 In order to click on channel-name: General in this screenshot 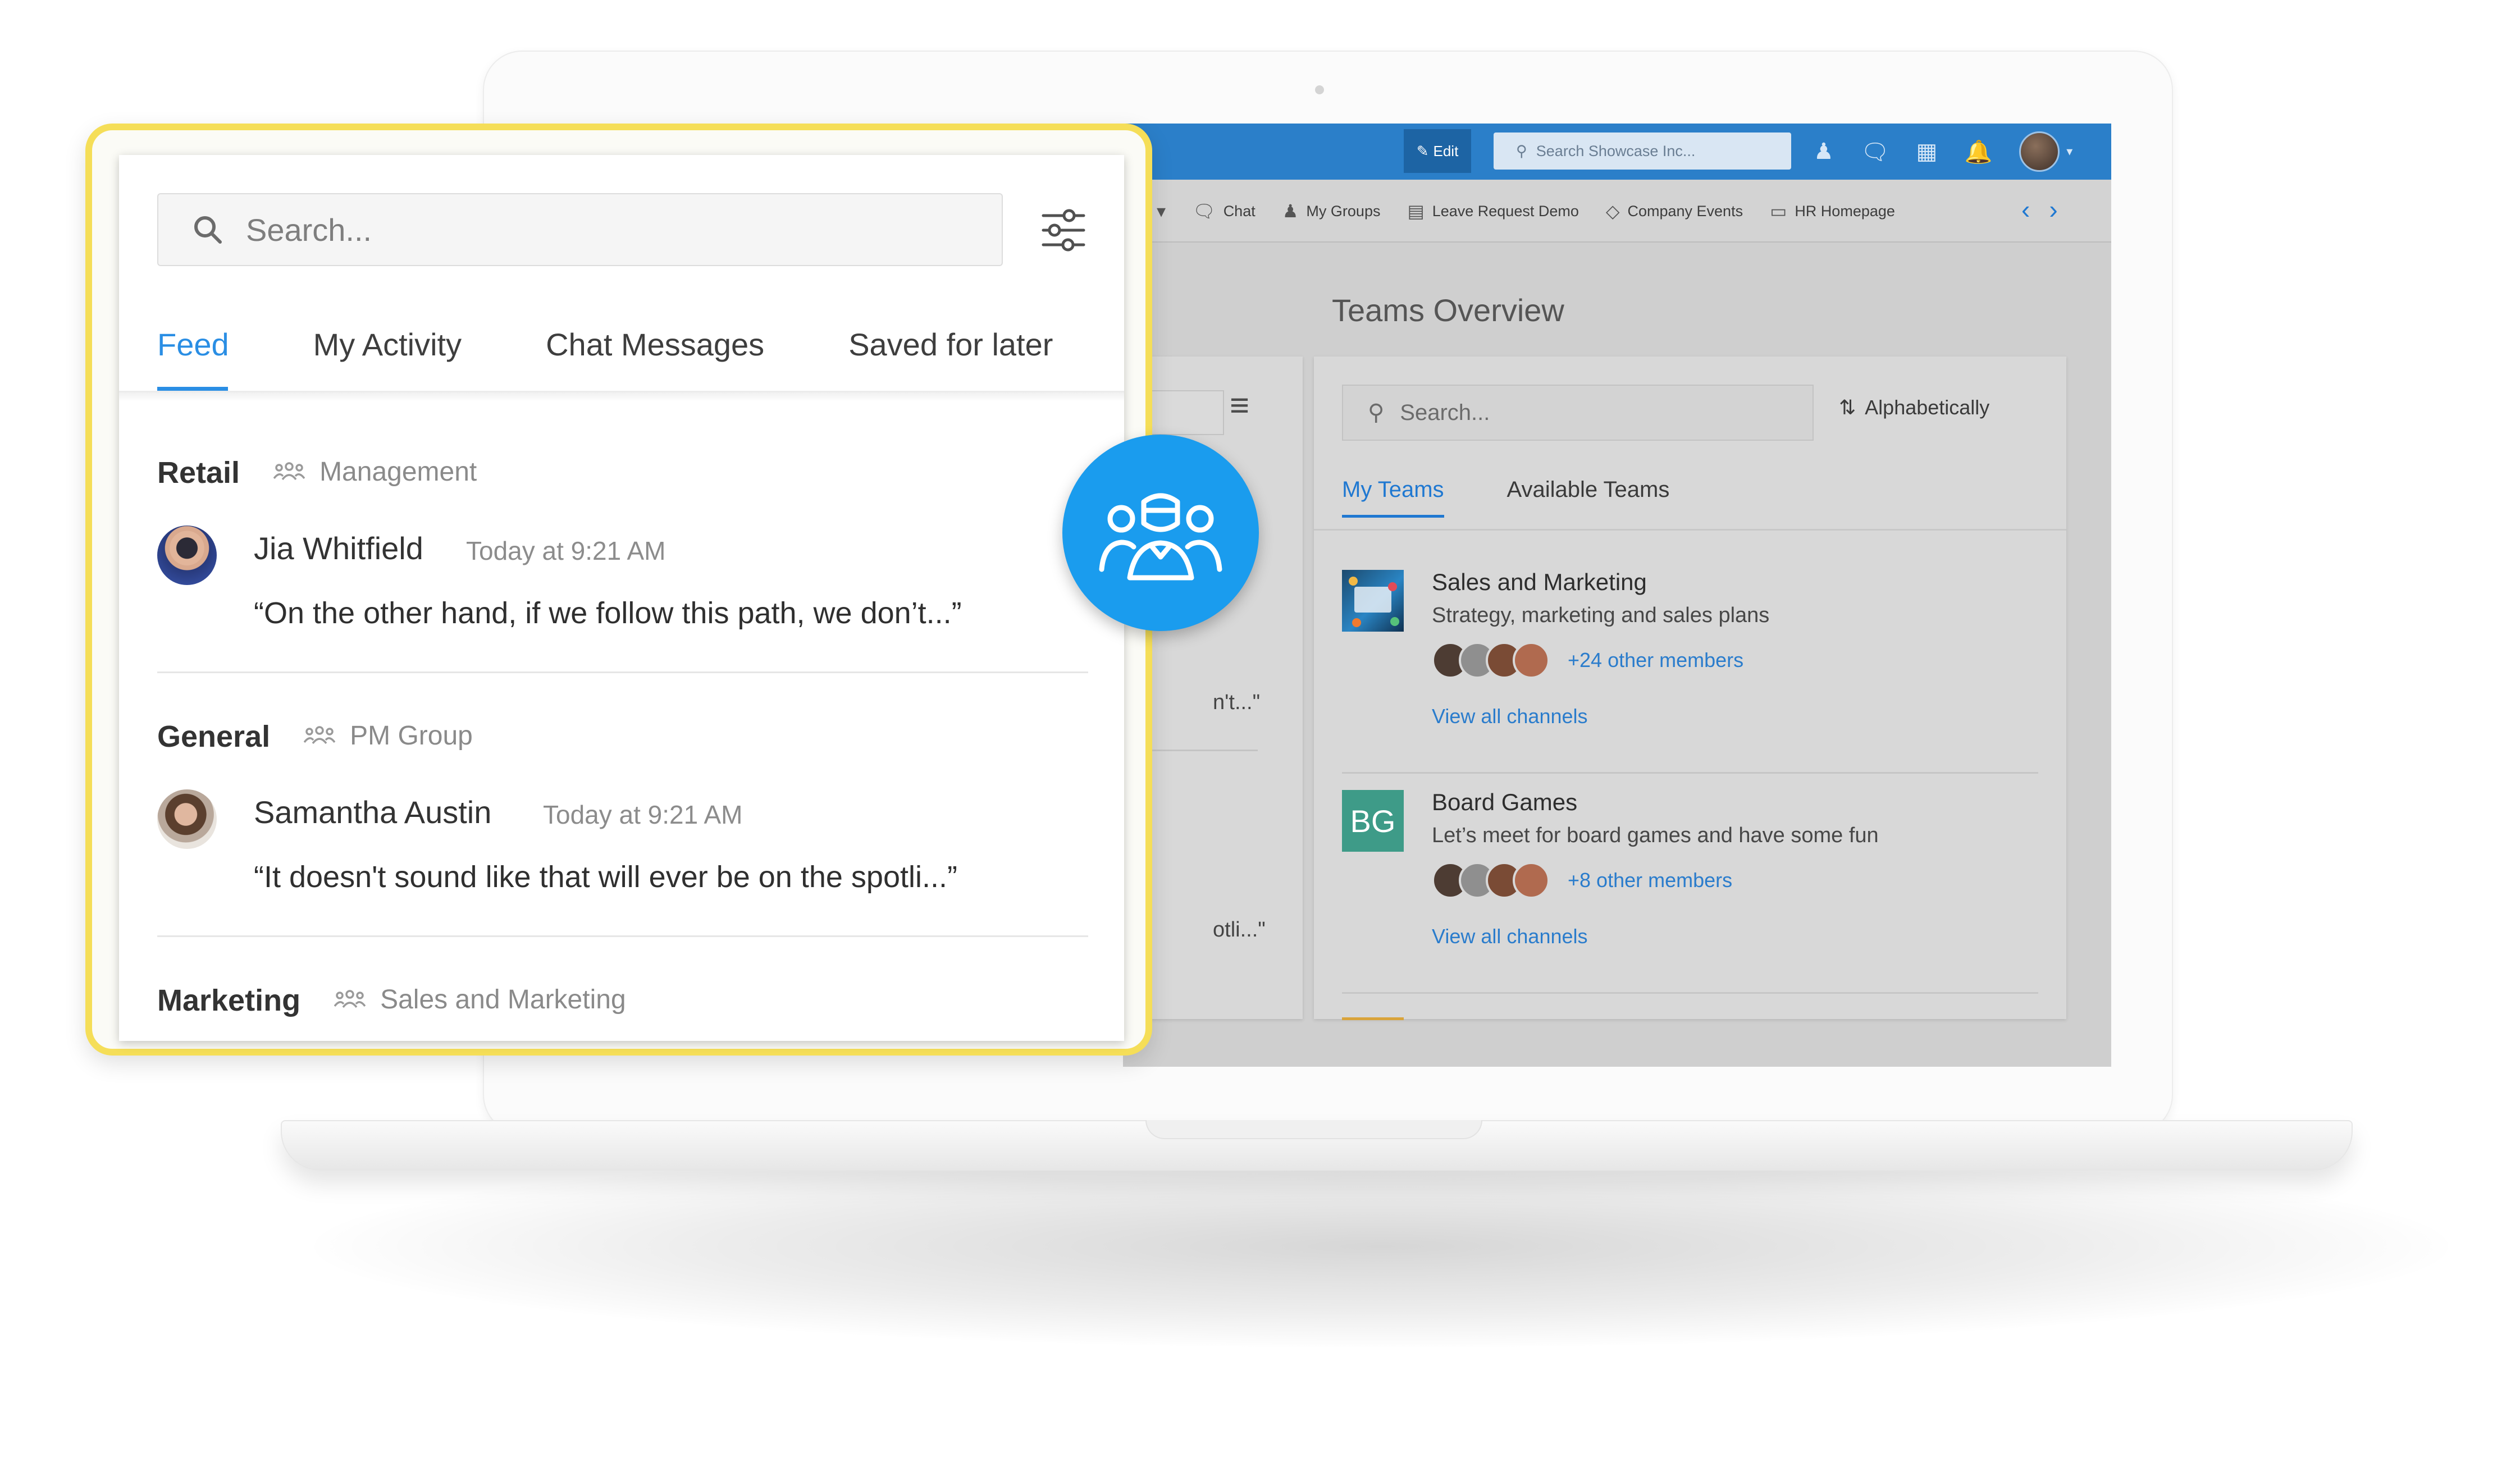, I will do `click(213, 736)`.